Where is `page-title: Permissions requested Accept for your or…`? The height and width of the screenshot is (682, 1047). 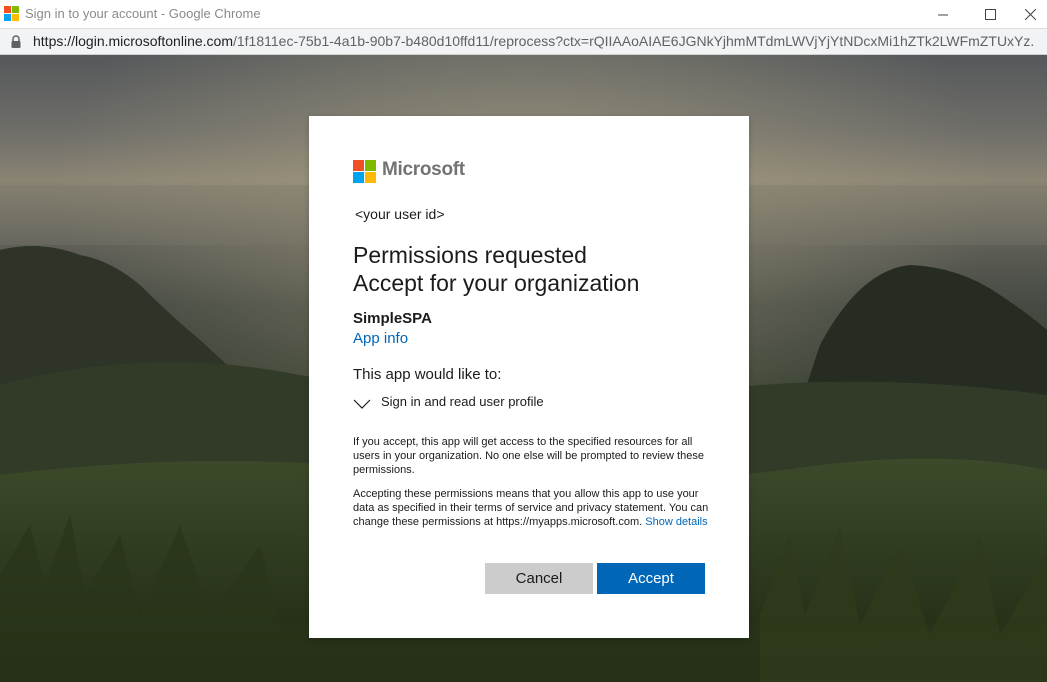
page-title: Permissions requested Accept for your or… is located at coordinates (543, 269).